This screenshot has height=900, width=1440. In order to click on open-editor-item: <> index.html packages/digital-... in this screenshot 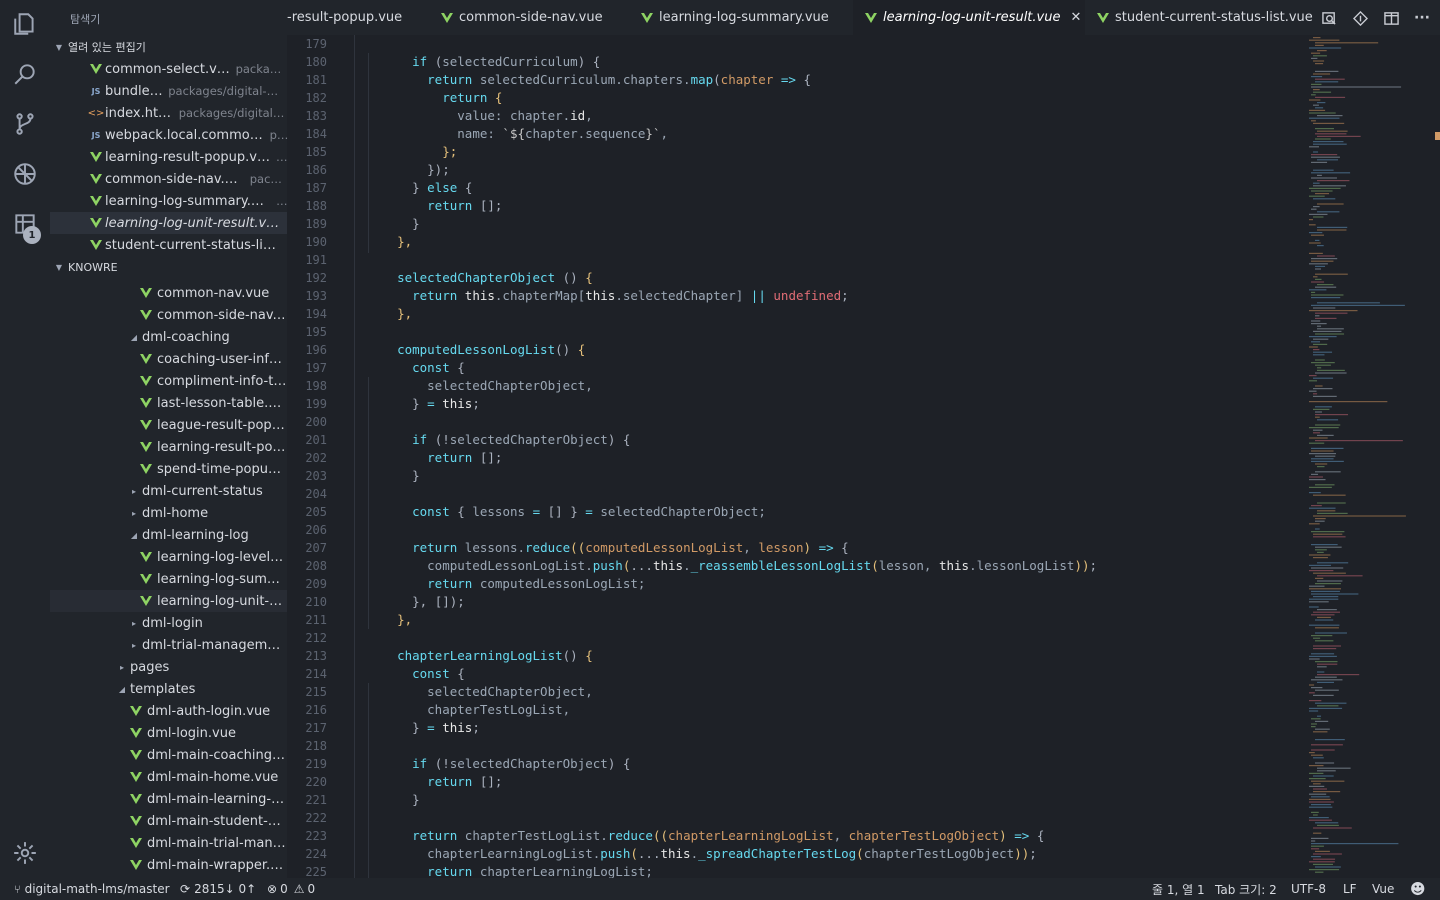, I will do `click(168, 113)`.